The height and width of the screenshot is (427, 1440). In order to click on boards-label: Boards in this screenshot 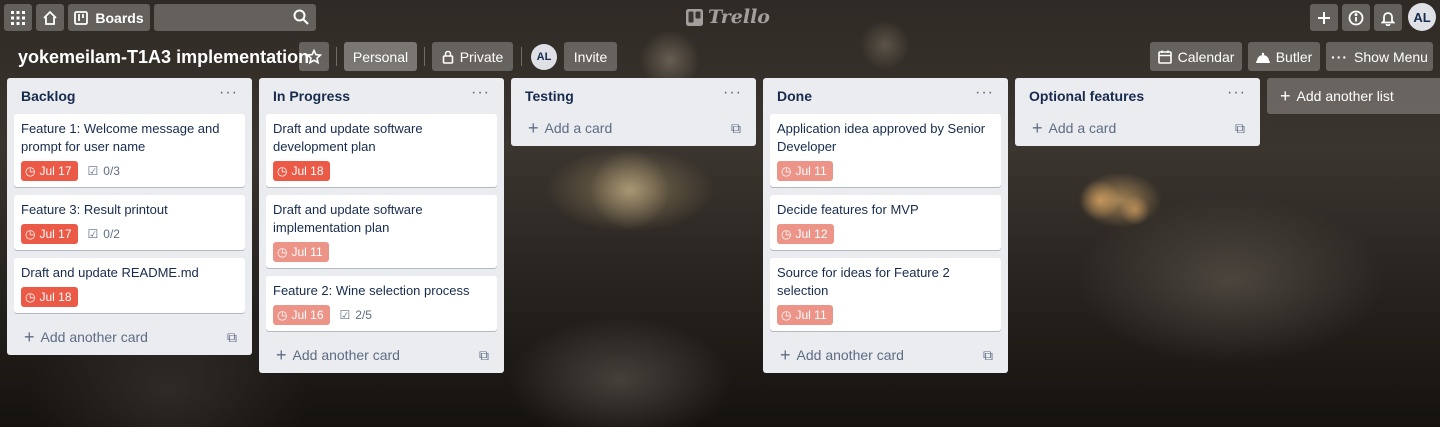, I will do `click(119, 17)`.